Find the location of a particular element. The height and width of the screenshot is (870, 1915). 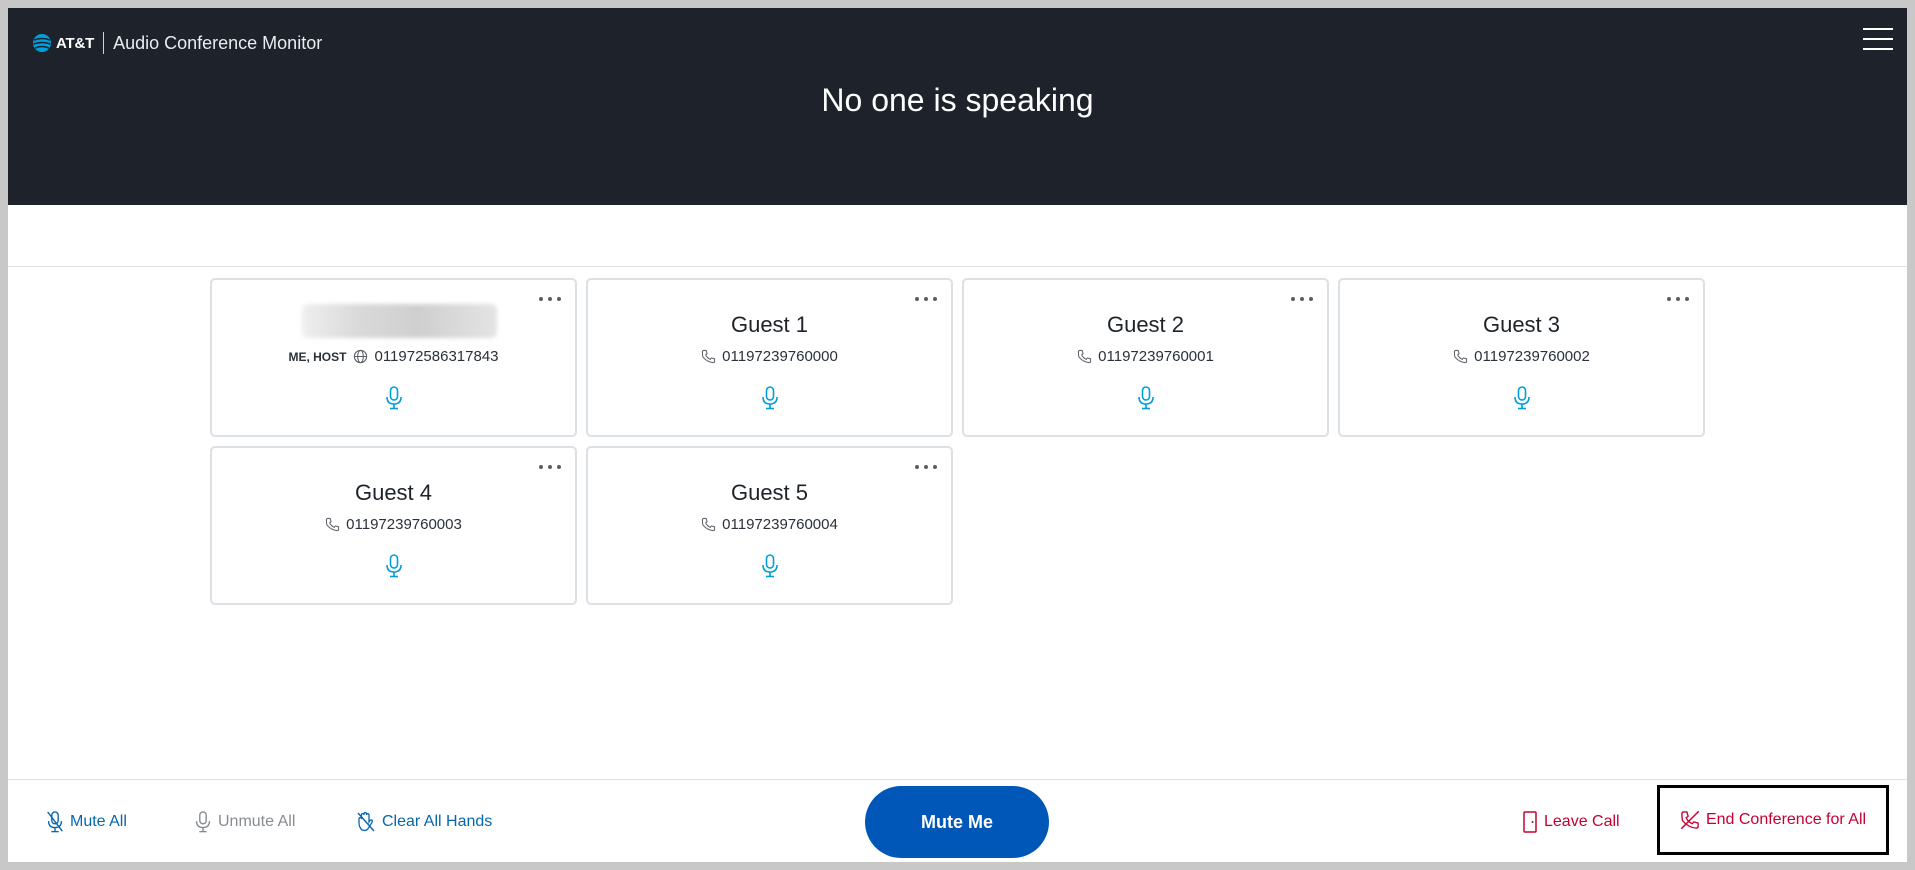

mute-all-button: Mute All is located at coordinates (86, 821).